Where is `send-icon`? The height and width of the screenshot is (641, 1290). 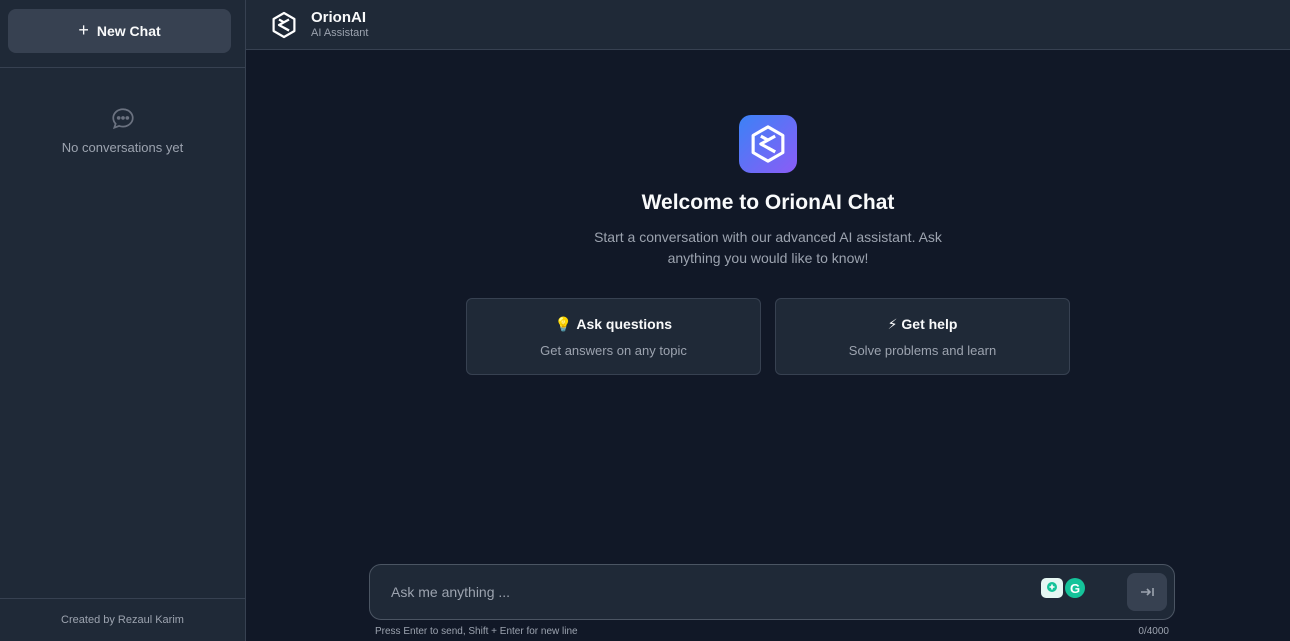 send-icon is located at coordinates (1147, 592).